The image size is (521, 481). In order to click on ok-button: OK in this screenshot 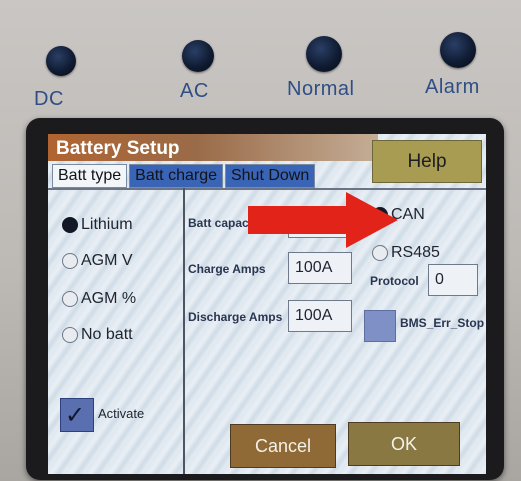, I will do `click(404, 444)`.